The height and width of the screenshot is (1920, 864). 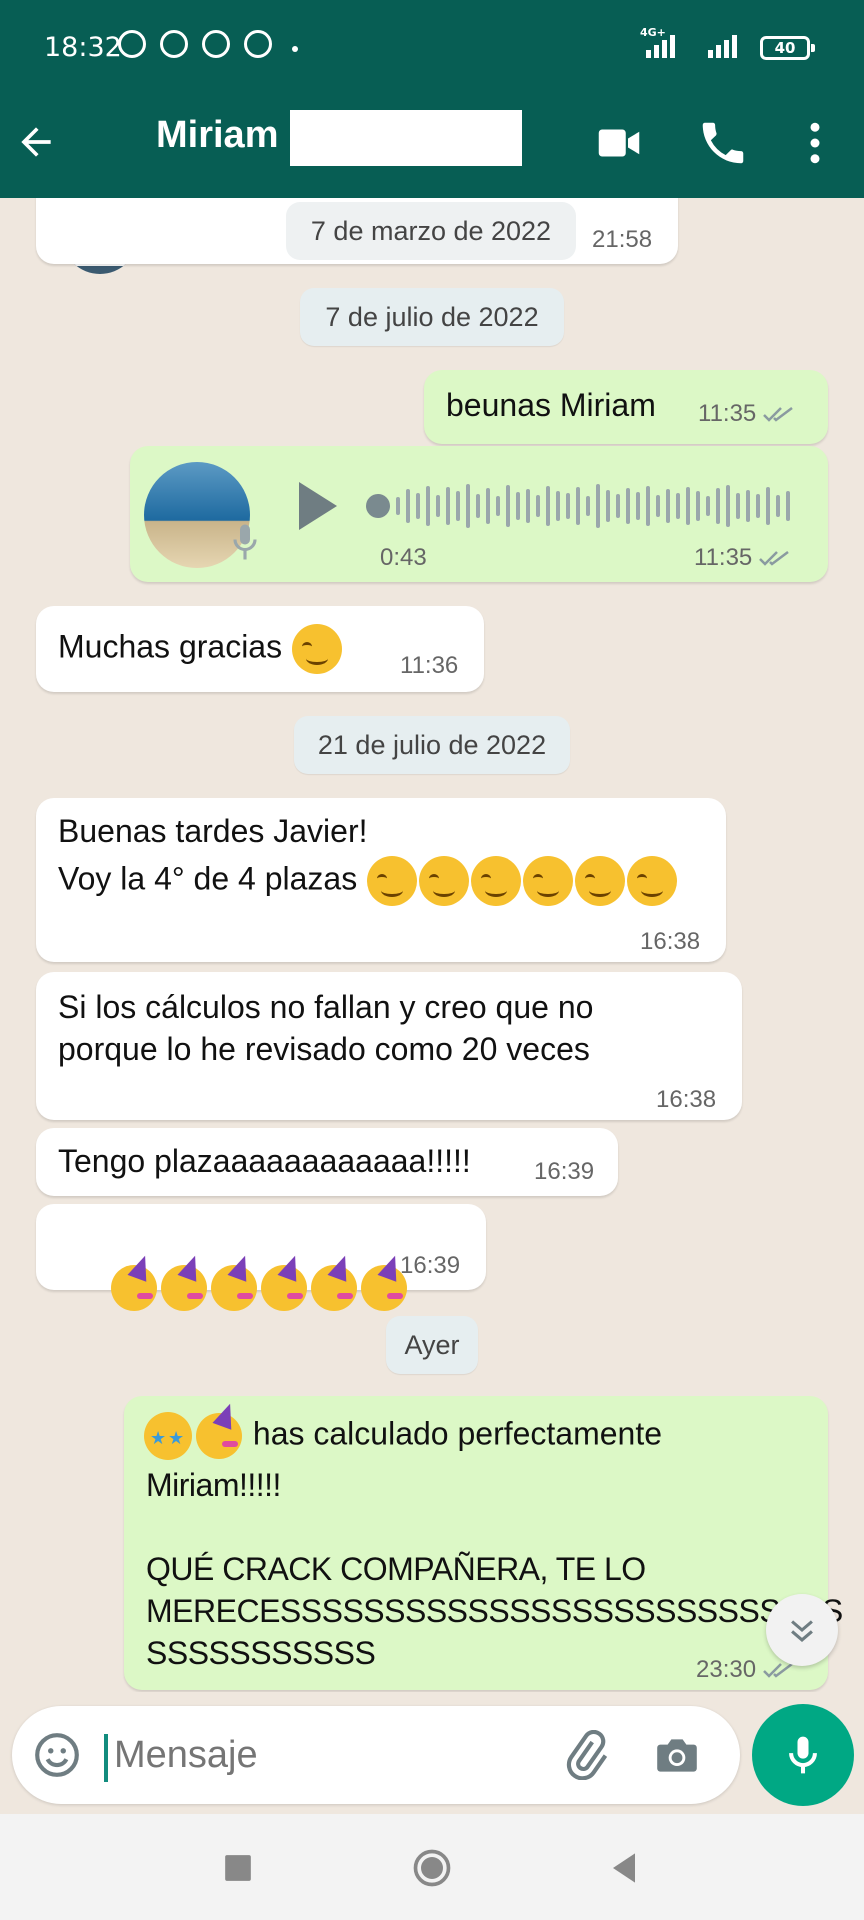 What do you see at coordinates (431, 231) in the screenshot?
I see `message-text: 7 de marzo de 2022` at bounding box center [431, 231].